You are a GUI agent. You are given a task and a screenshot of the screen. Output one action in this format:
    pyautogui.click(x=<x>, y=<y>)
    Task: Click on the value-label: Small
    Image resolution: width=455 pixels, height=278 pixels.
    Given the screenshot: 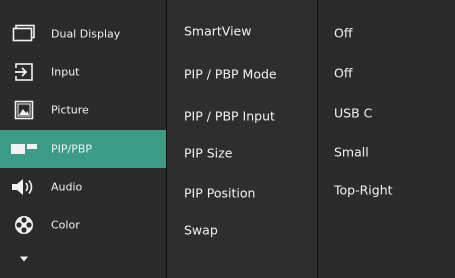 What is the action you would take?
    pyautogui.click(x=351, y=152)
    